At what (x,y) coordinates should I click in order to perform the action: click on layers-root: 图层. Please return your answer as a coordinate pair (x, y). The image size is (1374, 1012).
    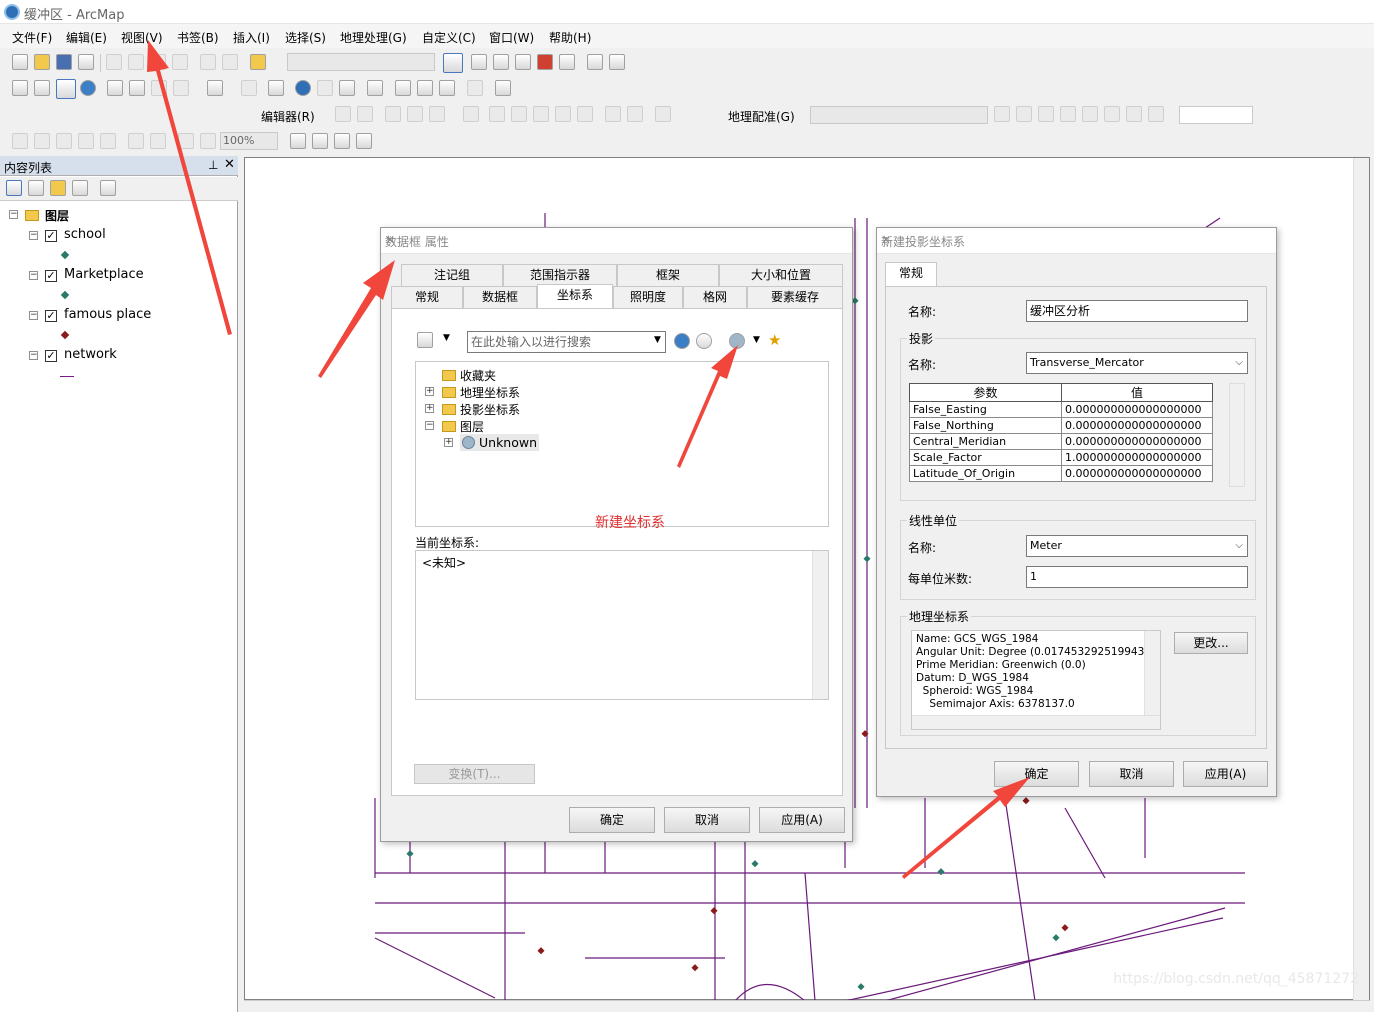
    Looking at the image, I should click on (57, 215).